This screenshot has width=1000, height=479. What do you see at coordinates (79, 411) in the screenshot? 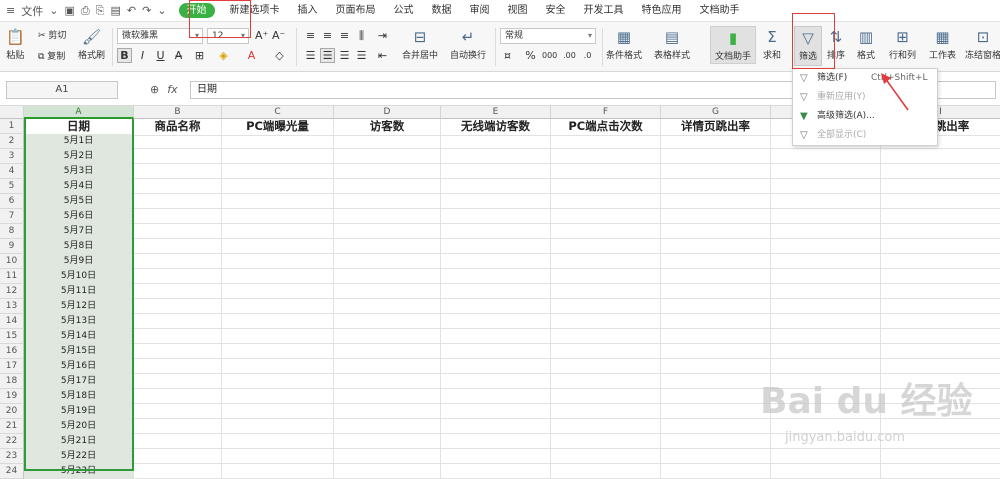
I see `date-cell: 5月19日` at bounding box center [79, 411].